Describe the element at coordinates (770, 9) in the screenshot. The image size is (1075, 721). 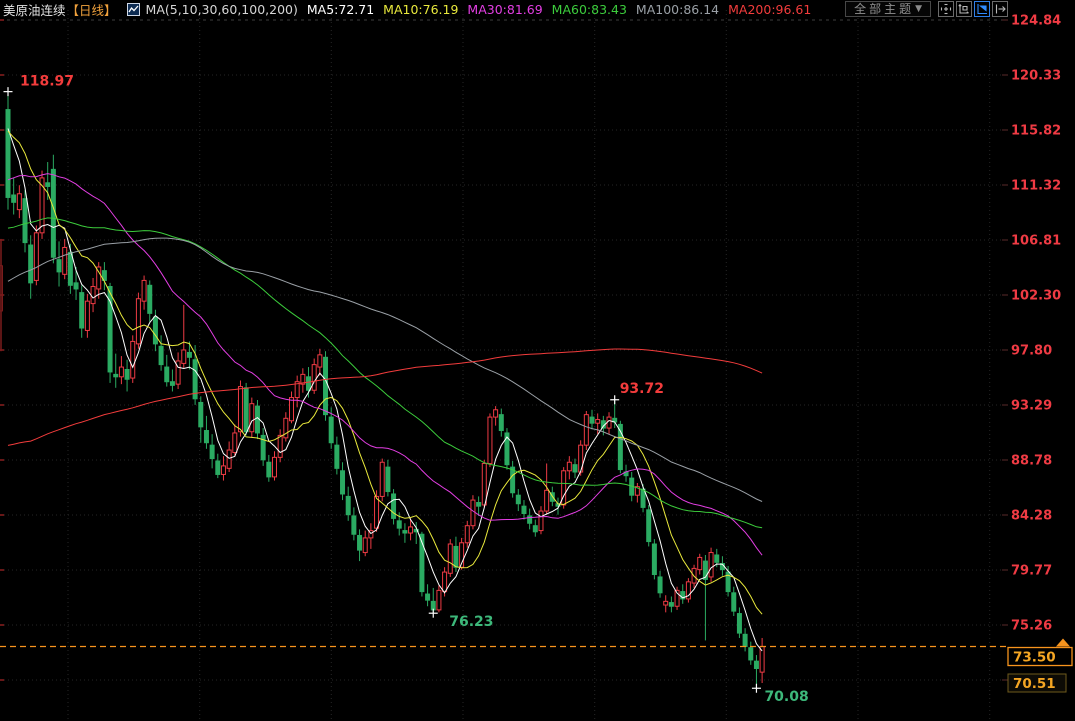
I see `ma-value-200: MA200:96.61` at that location.